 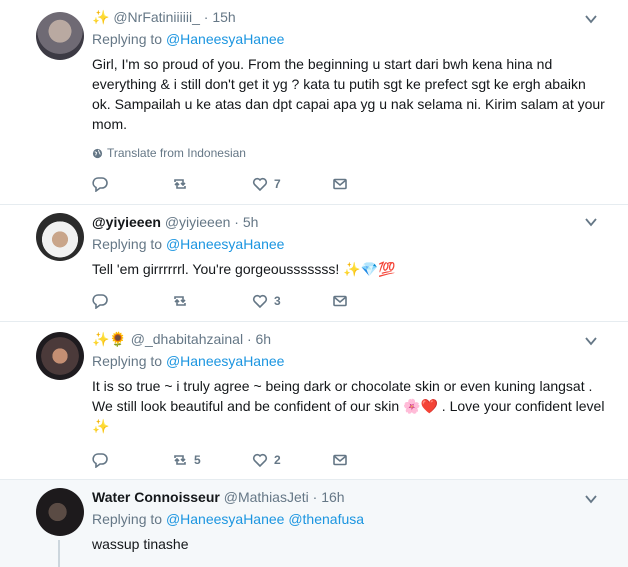 What do you see at coordinates (266, 497) in the screenshot?
I see `tweet-handle: @MathiasJeti` at bounding box center [266, 497].